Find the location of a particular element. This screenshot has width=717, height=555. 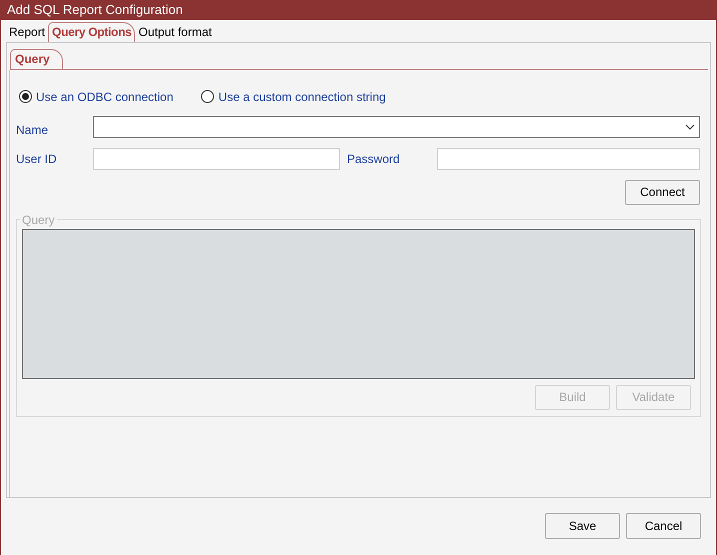

field-label: User ID is located at coordinates (37, 159).